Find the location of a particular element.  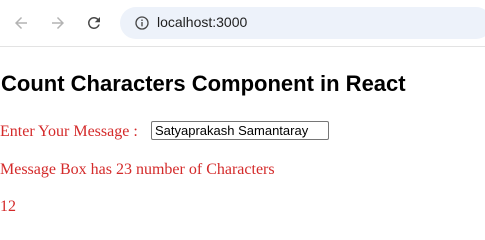

message-input is located at coordinates (240, 130).